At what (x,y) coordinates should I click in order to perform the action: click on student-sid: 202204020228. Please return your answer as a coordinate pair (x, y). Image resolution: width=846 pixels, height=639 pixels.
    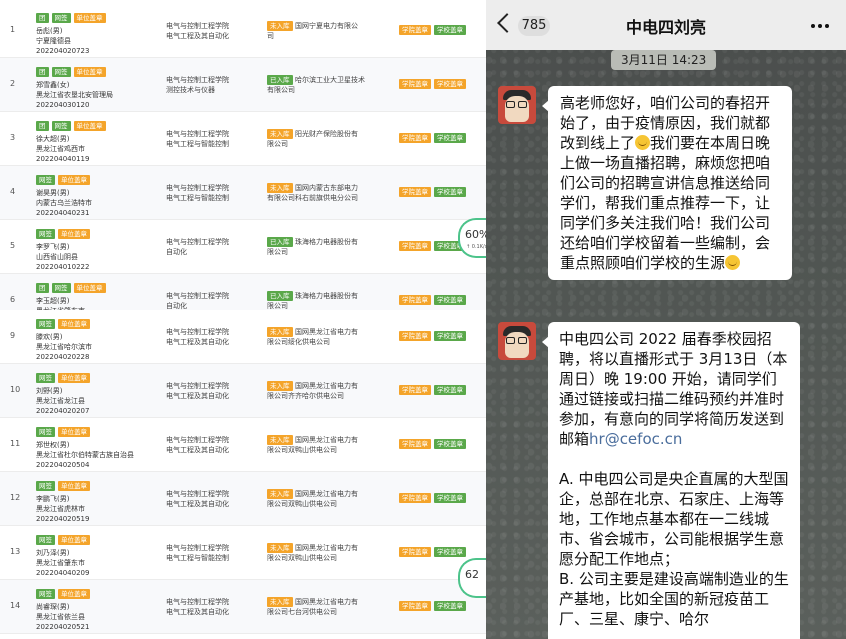
    Looking at the image, I should click on (63, 357).